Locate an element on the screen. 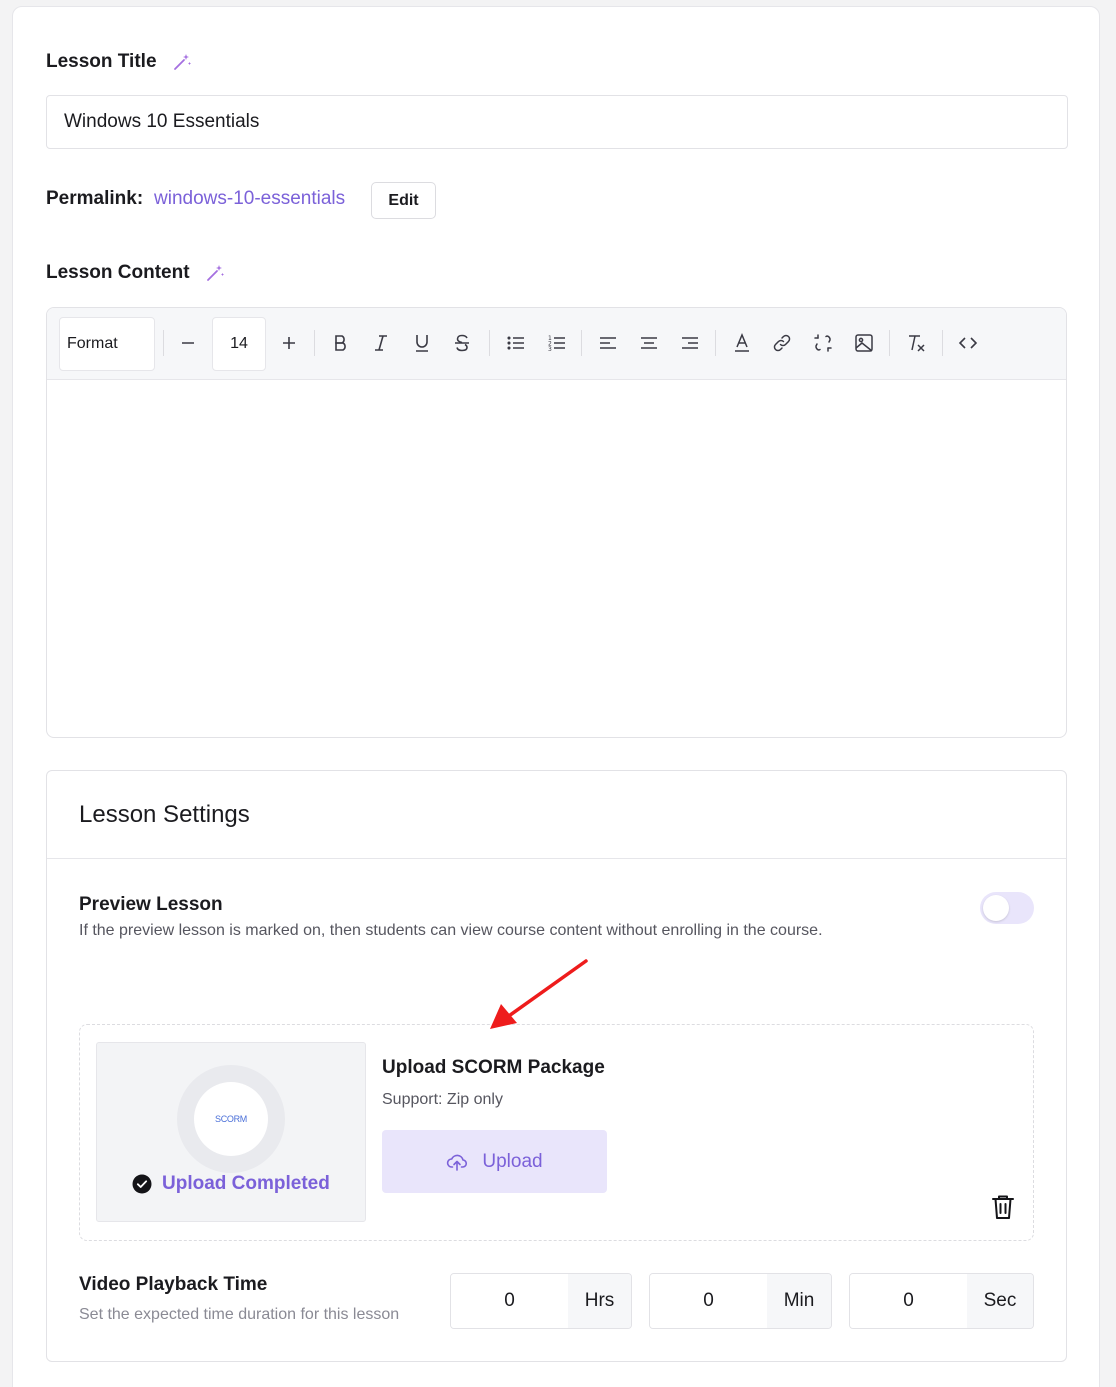  bullet-list-icon is located at coordinates (516, 343).